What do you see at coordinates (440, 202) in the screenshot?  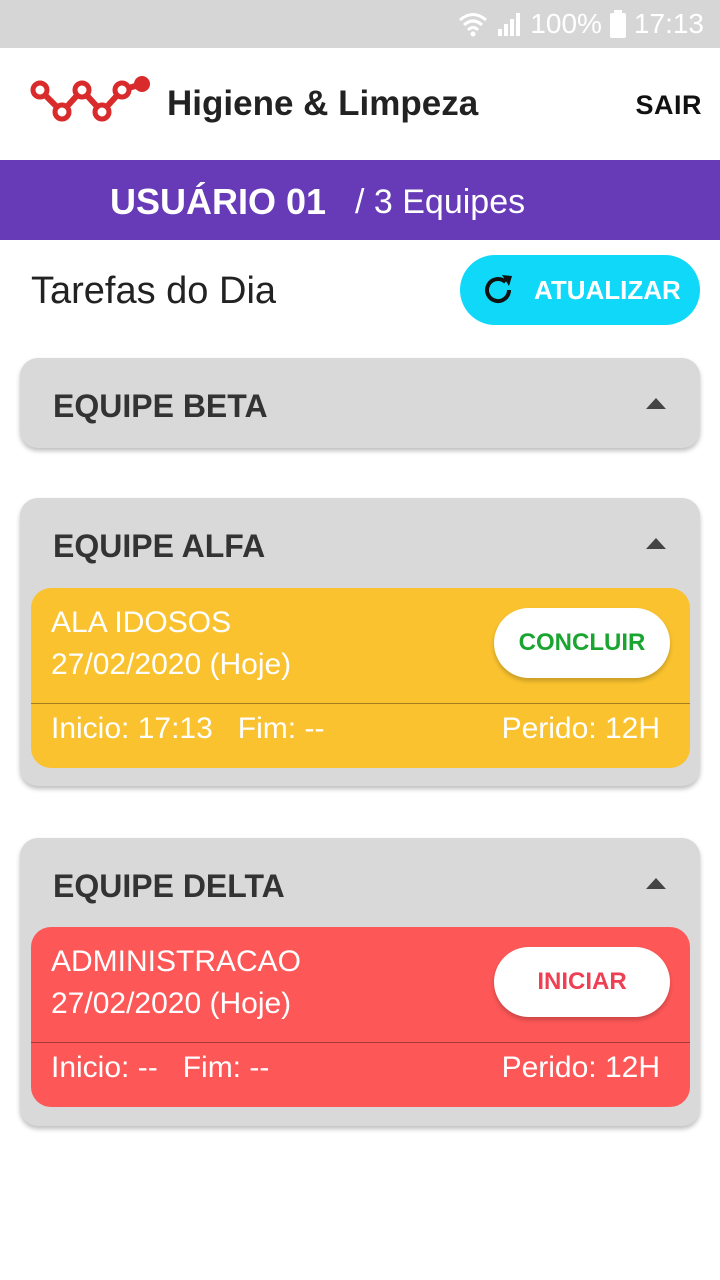 I see `team-count: / 3 Equipes` at bounding box center [440, 202].